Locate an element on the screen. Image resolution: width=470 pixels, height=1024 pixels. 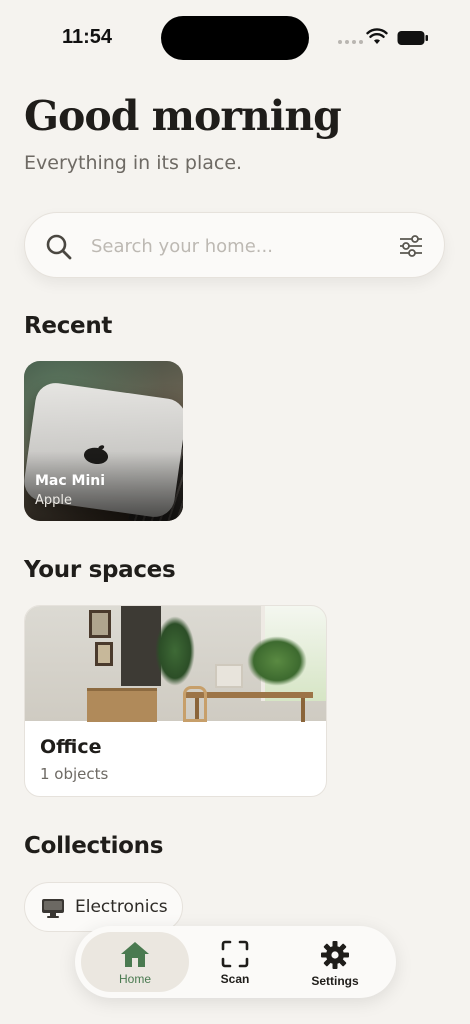
tab-bar: Home Scan Settings is located at coordinates (235, 962).